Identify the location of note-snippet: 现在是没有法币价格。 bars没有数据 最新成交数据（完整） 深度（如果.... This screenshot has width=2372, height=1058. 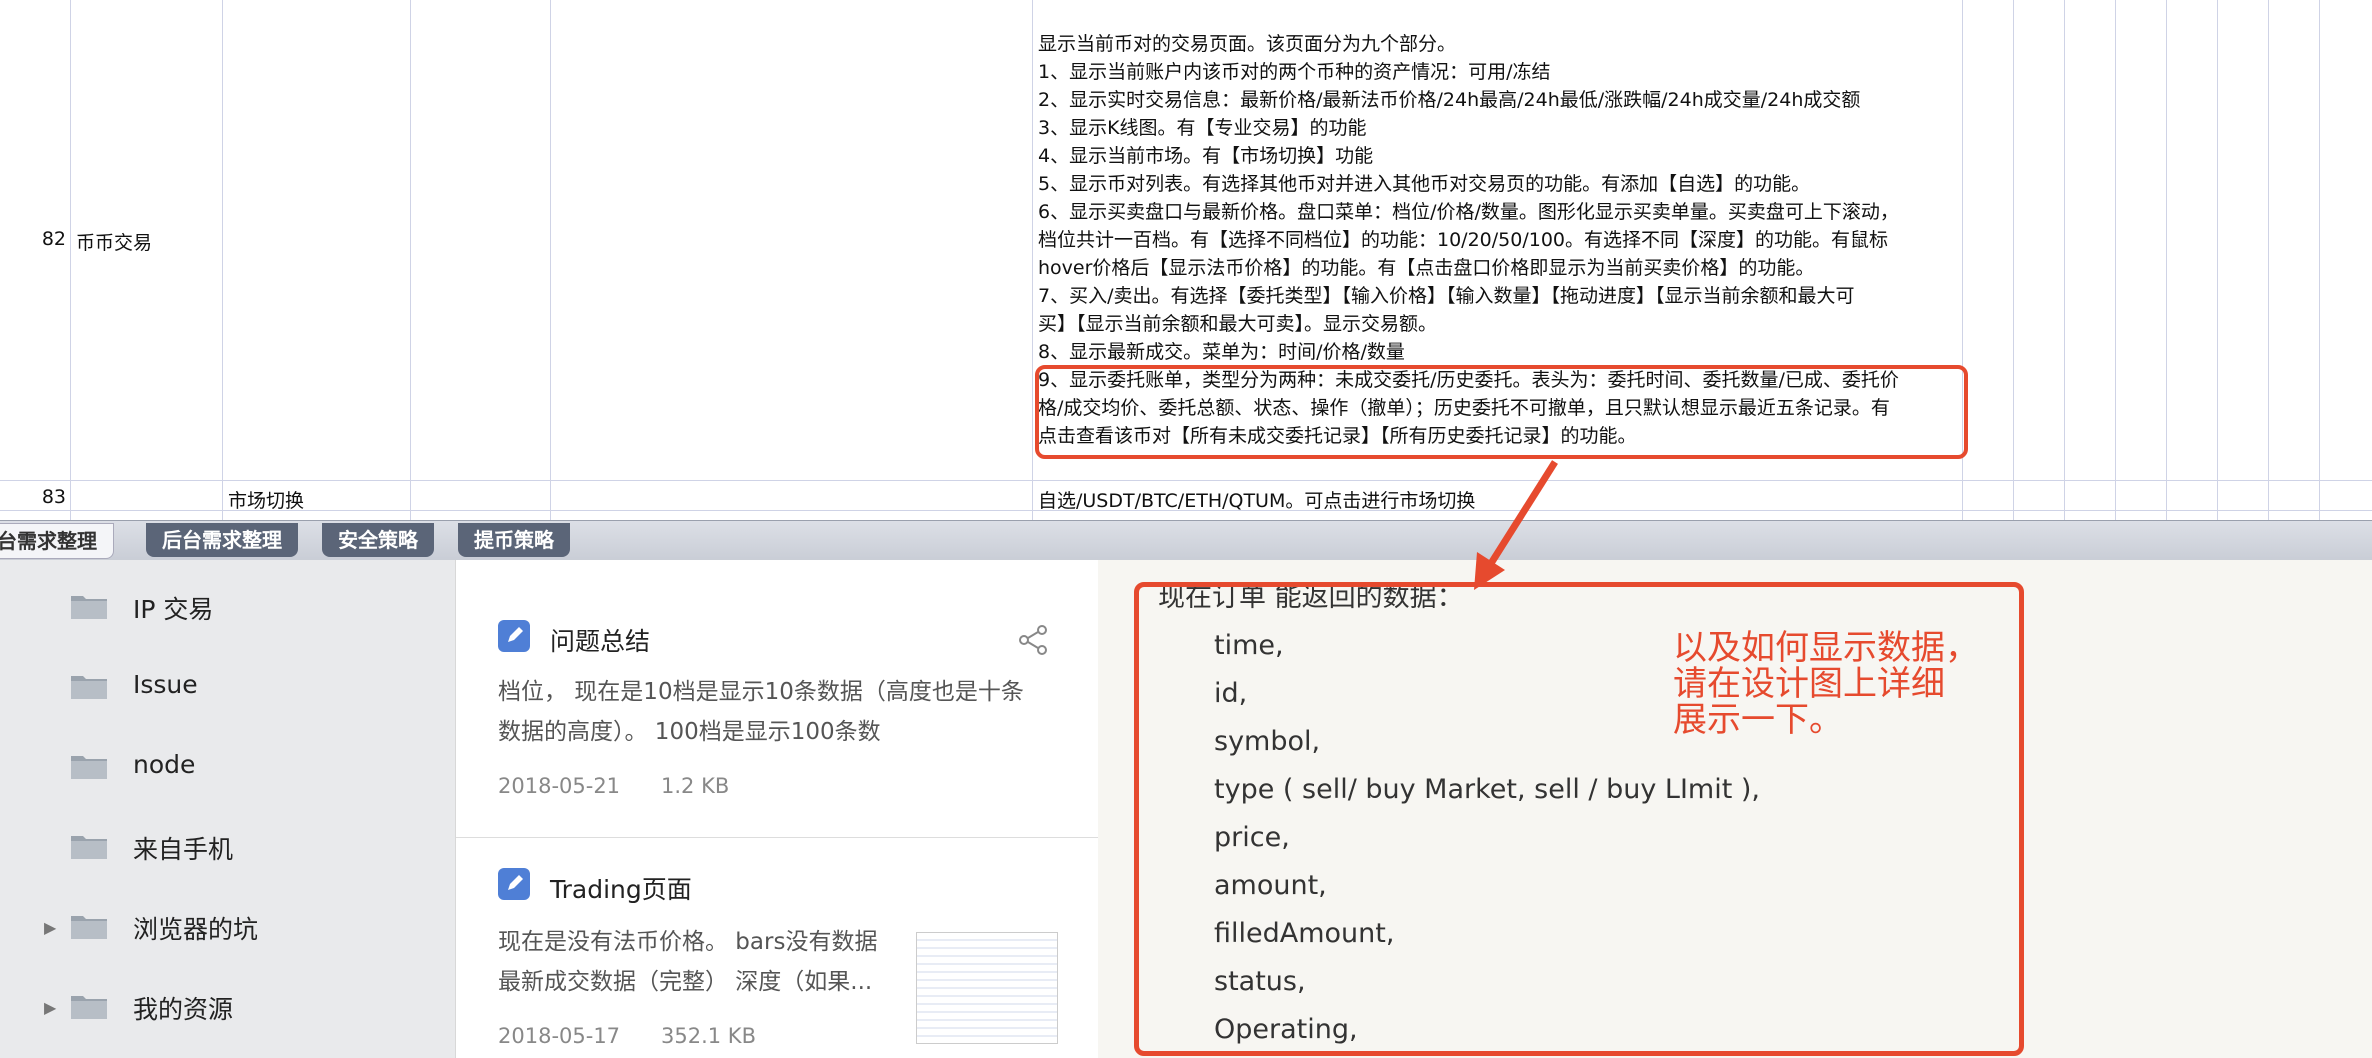
(688, 962).